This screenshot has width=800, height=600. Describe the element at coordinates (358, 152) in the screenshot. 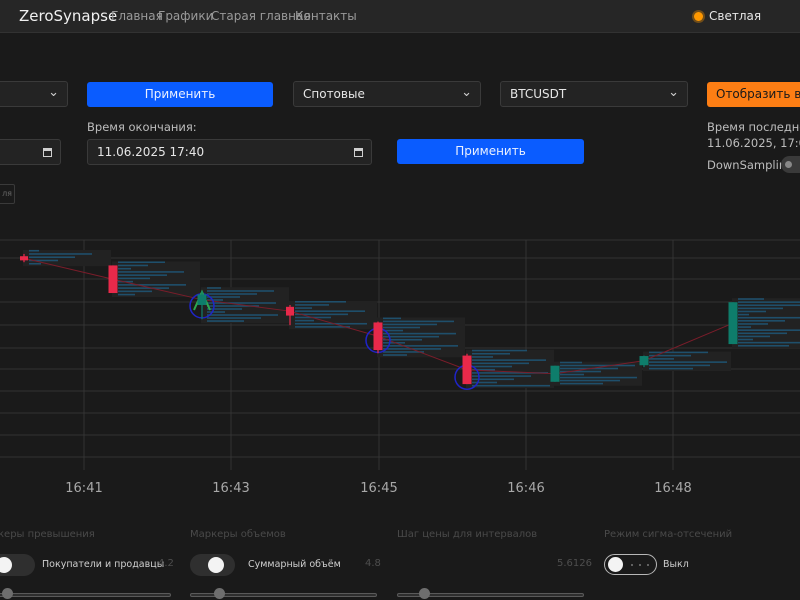

I see `calendar-icon` at that location.